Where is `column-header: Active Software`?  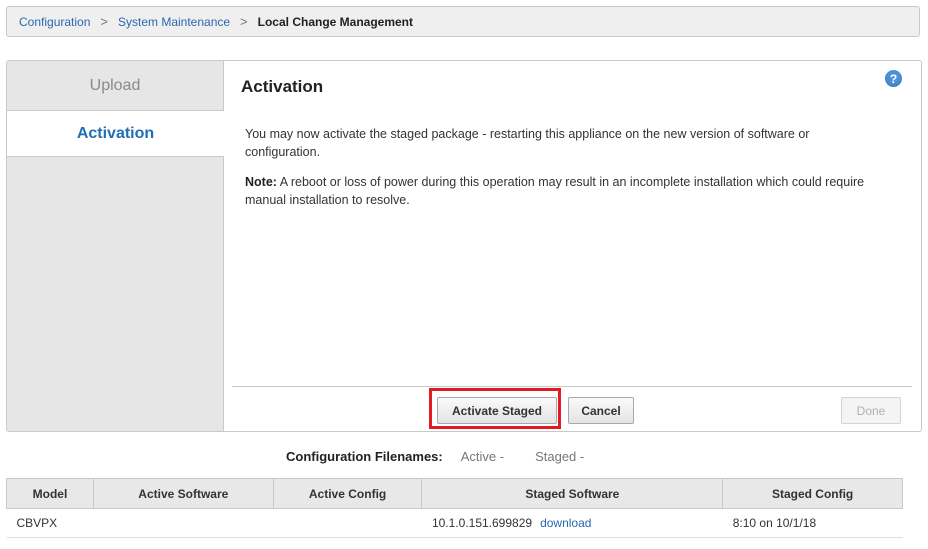
column-header: Active Software is located at coordinates (183, 493).